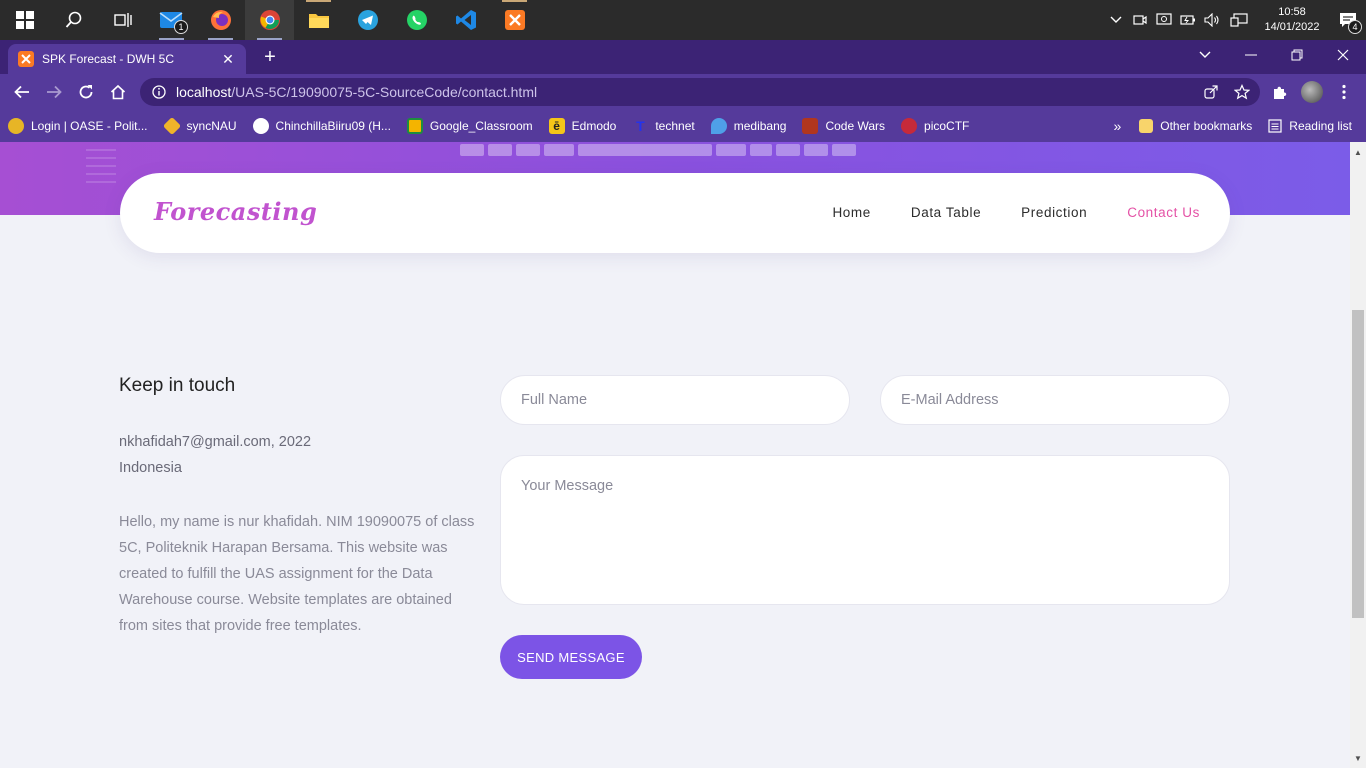 This screenshot has height=768, width=1366. What do you see at coordinates (571, 657) in the screenshot?
I see `send-message-button: SEND MESSAGE` at bounding box center [571, 657].